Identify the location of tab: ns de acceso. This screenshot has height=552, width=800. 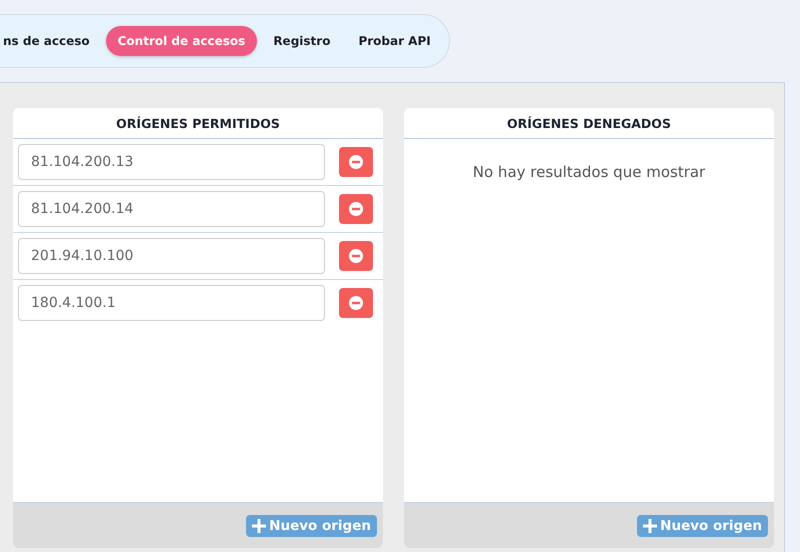
(51, 41).